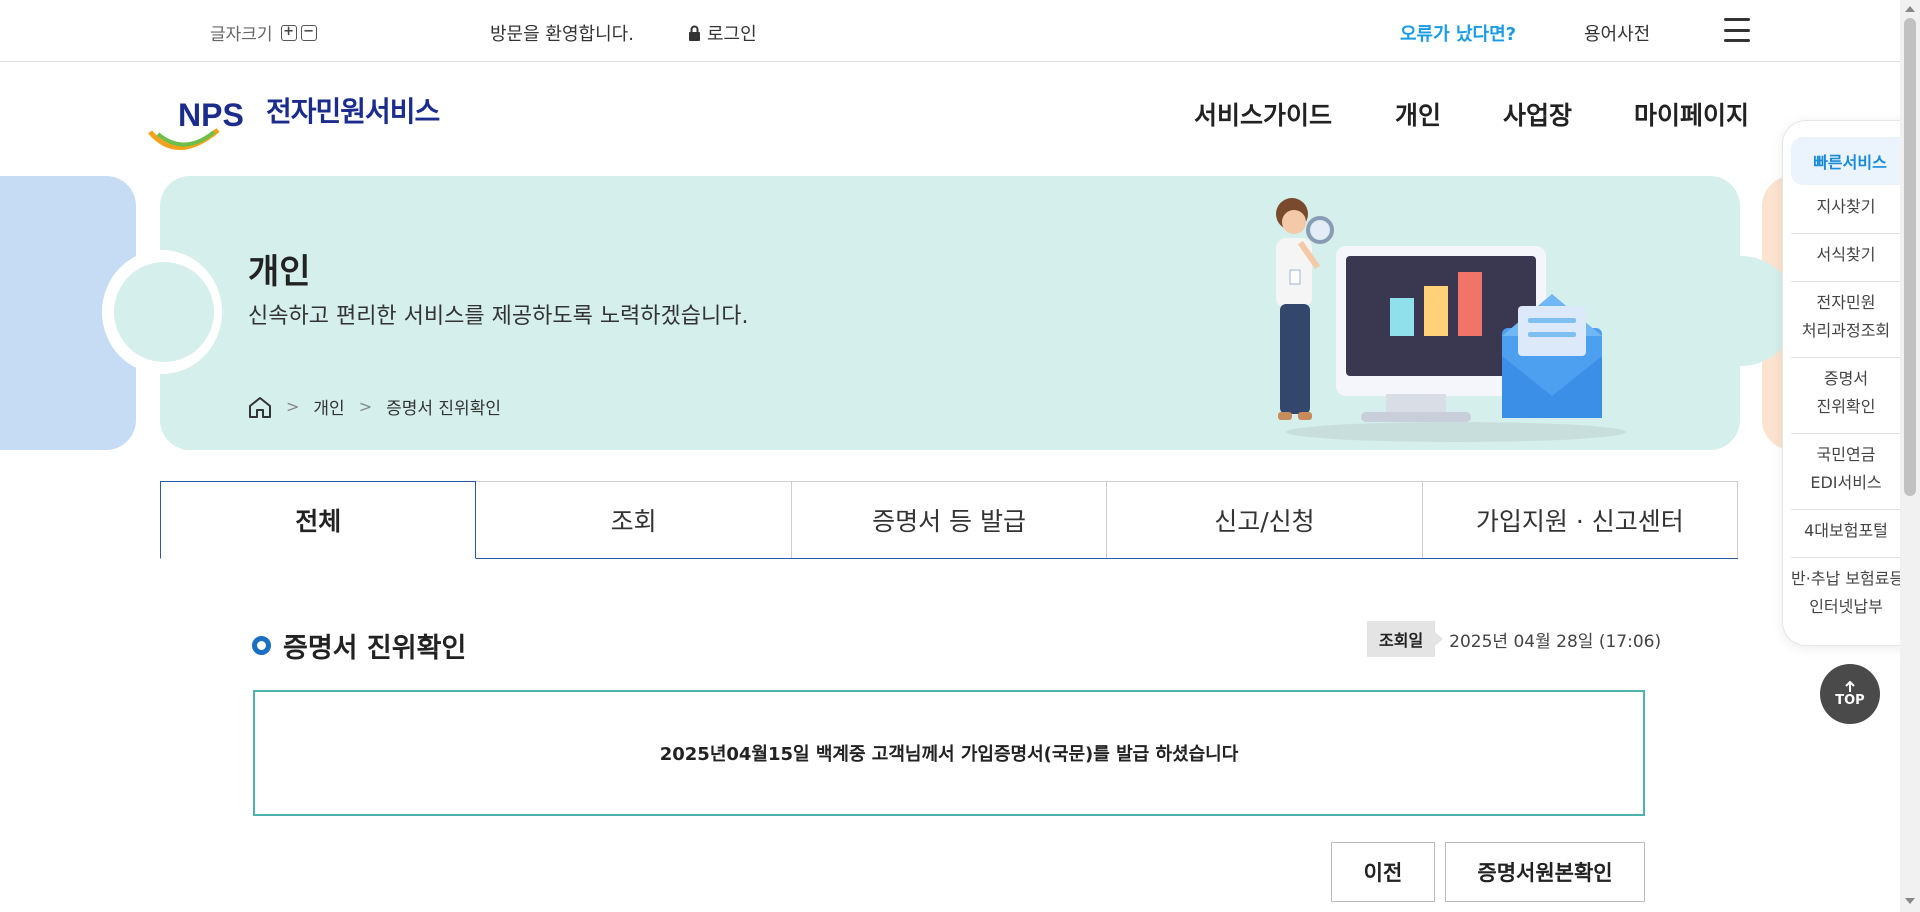 The image size is (1920, 912). What do you see at coordinates (211, 115) in the screenshot?
I see `logo-letters: NPS` at bounding box center [211, 115].